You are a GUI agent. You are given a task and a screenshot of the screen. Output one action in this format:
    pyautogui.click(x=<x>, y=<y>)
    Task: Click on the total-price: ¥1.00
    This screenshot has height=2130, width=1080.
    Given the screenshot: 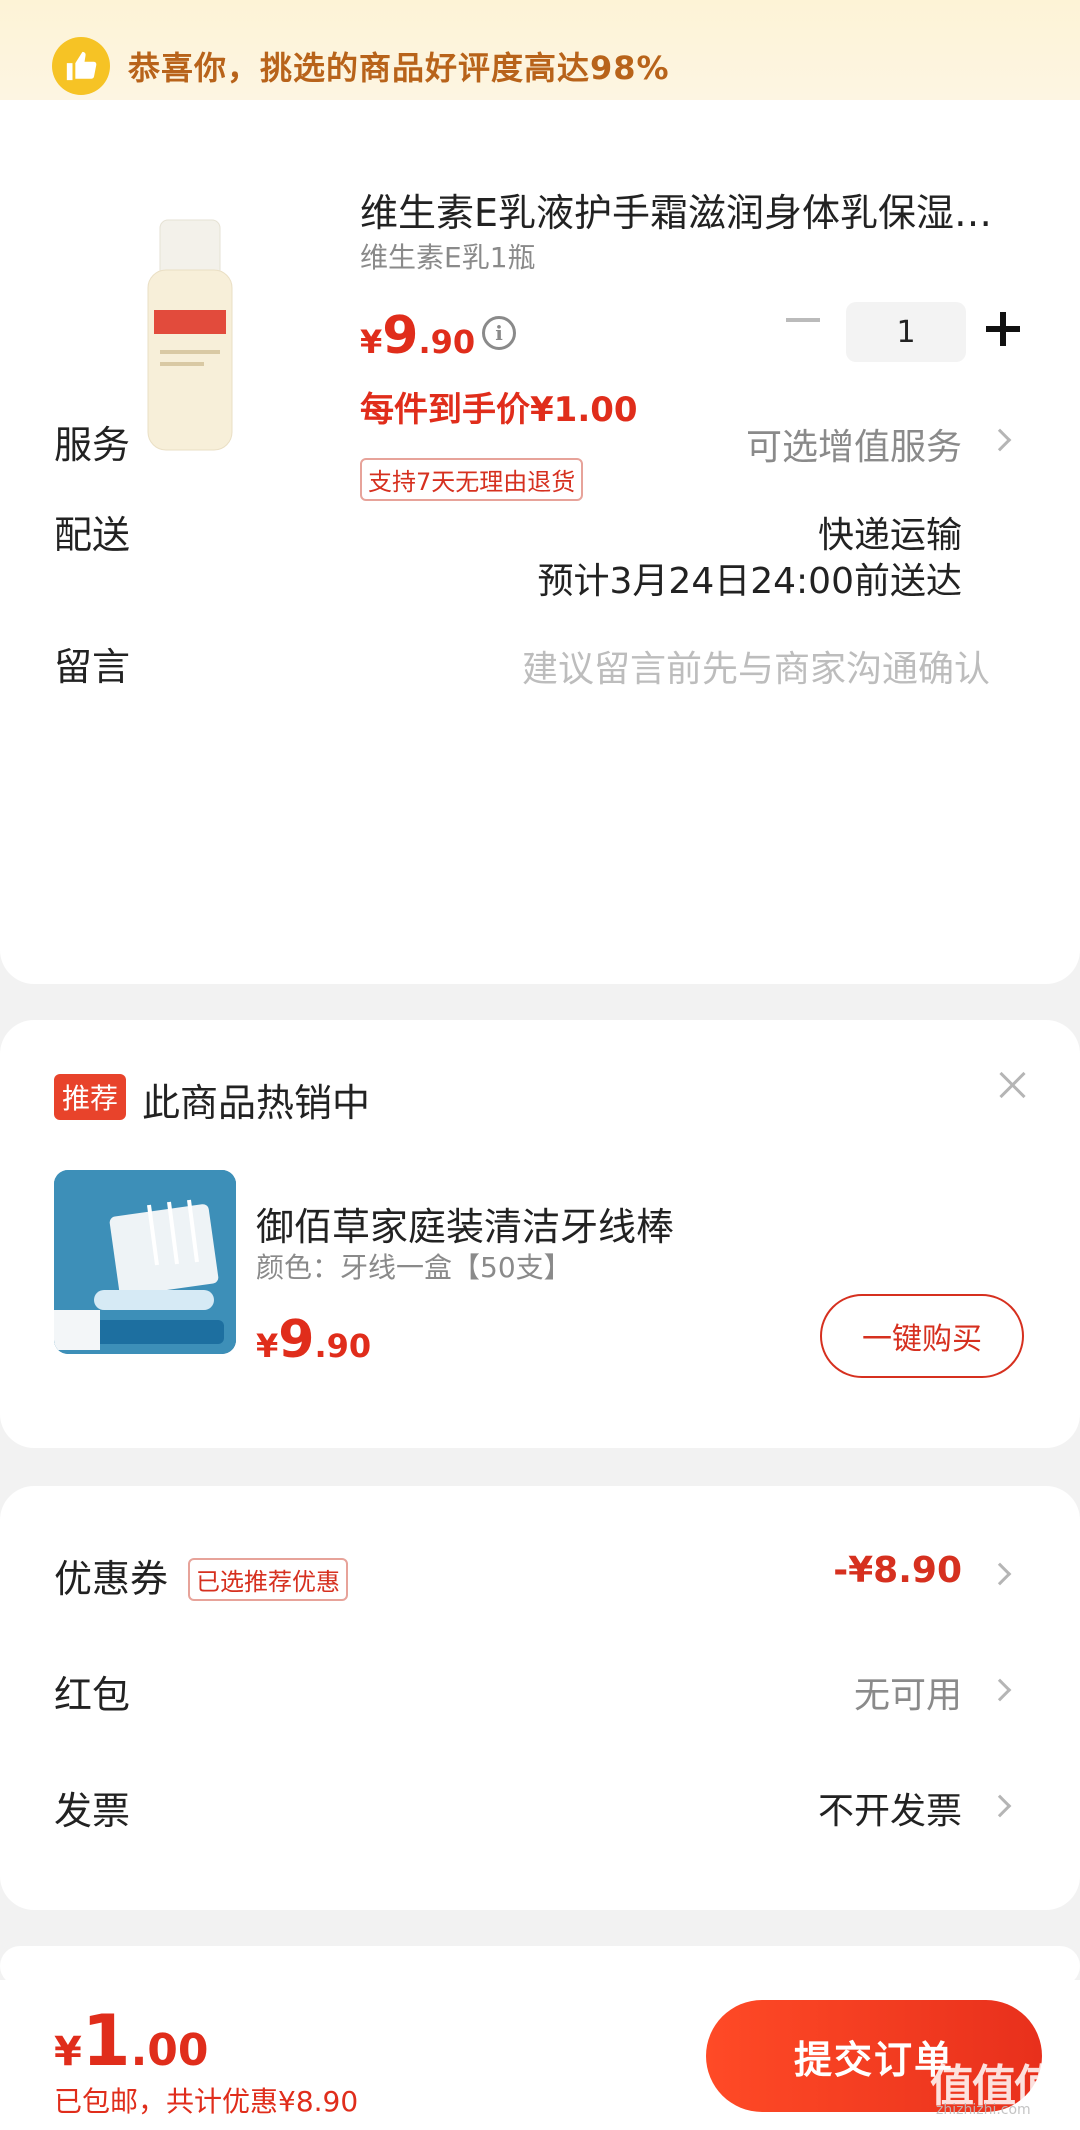 What is the action you would take?
    pyautogui.click(x=131, y=2041)
    